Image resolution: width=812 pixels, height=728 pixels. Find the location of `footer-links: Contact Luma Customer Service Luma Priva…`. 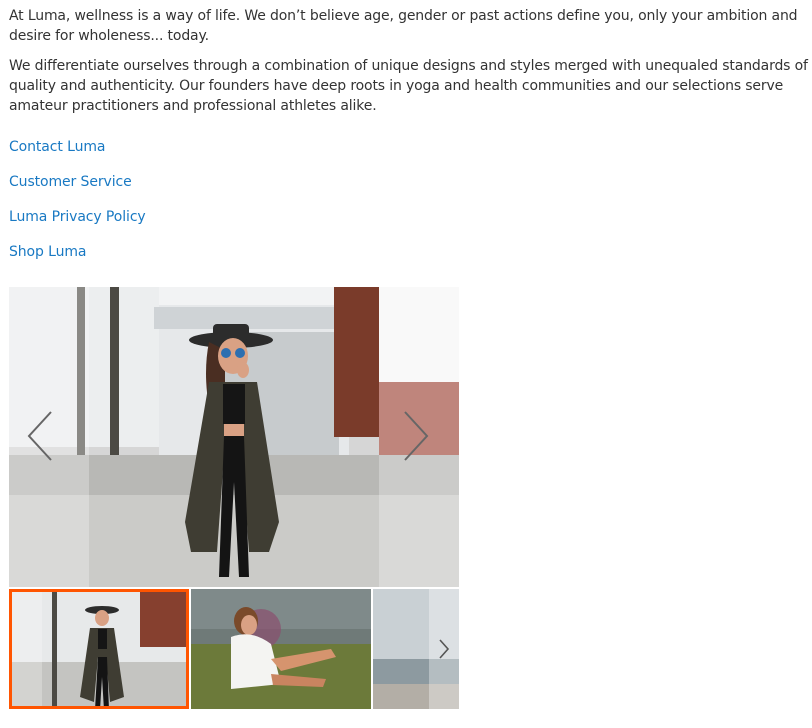

footer-links: Contact Luma Customer Service Luma Priva… is located at coordinates (77, 207).